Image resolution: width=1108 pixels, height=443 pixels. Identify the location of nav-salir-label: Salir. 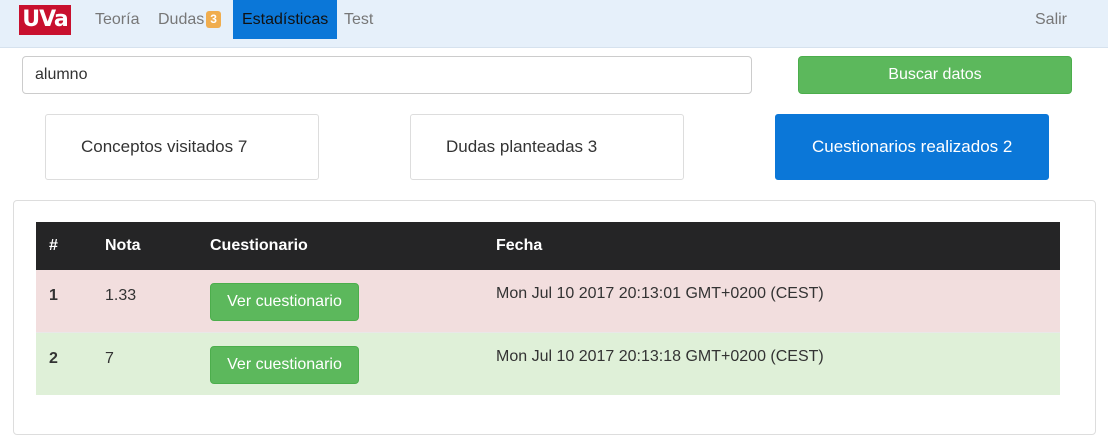
(1051, 19).